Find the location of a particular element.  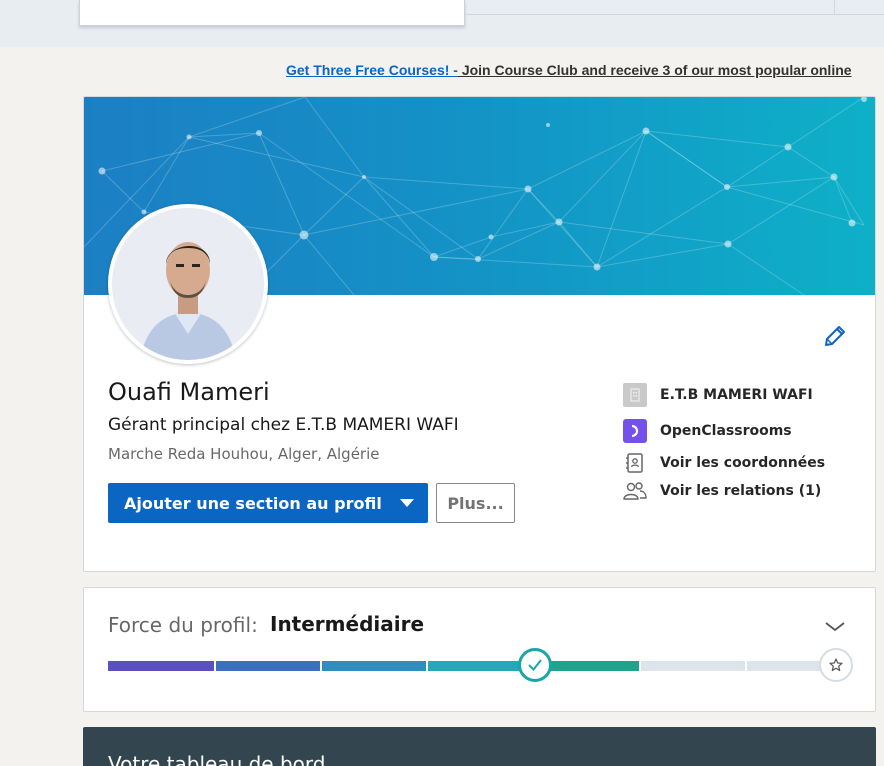

school-name: OpenClassrooms is located at coordinates (726, 431).